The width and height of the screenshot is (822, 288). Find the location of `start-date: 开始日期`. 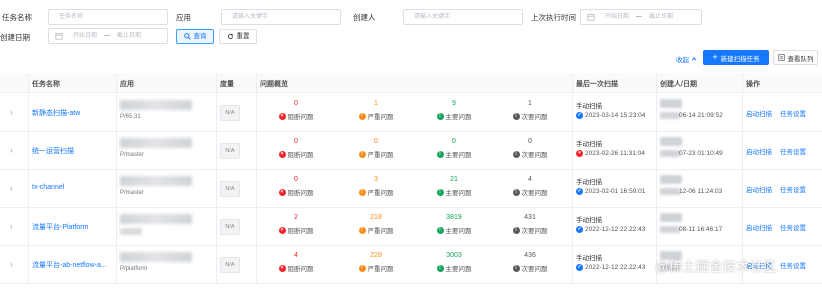

start-date: 开始日期 is located at coordinates (85, 36).